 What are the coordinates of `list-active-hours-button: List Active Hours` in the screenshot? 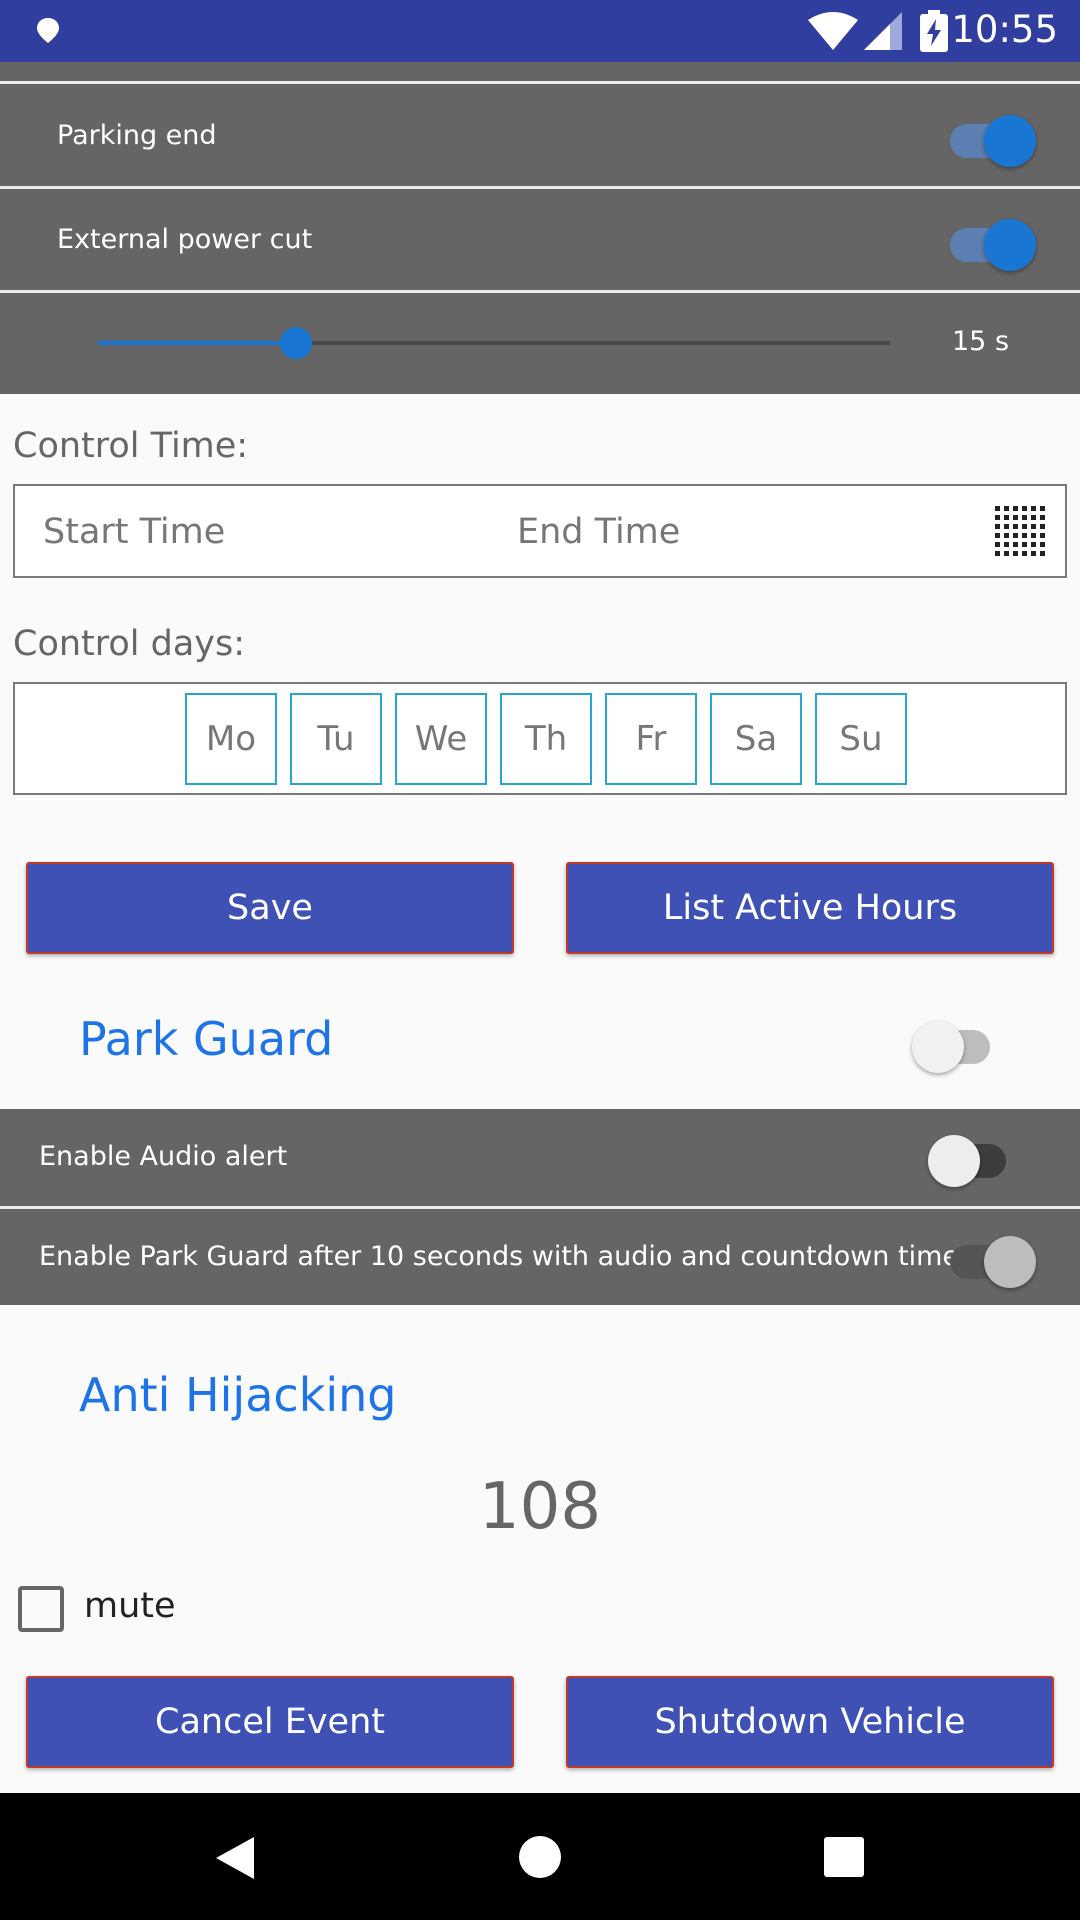 It's located at (810, 908).